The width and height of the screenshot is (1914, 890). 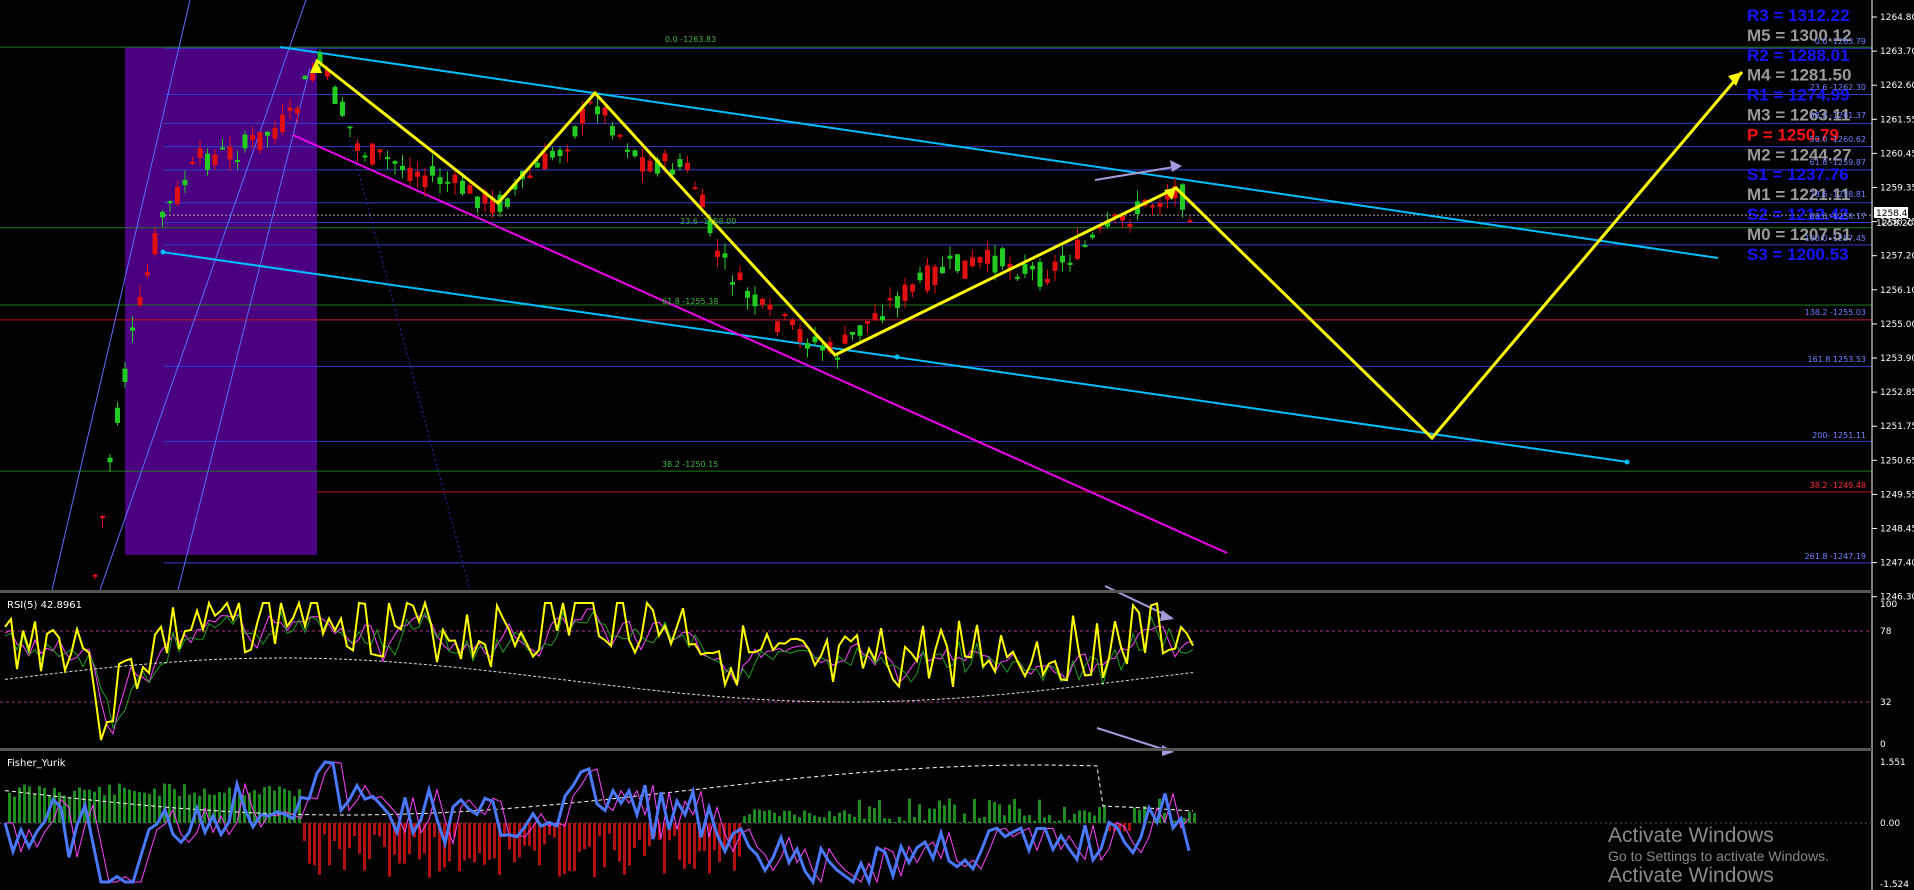 I want to click on rsi-axis-tick: 32, so click(x=1885, y=703).